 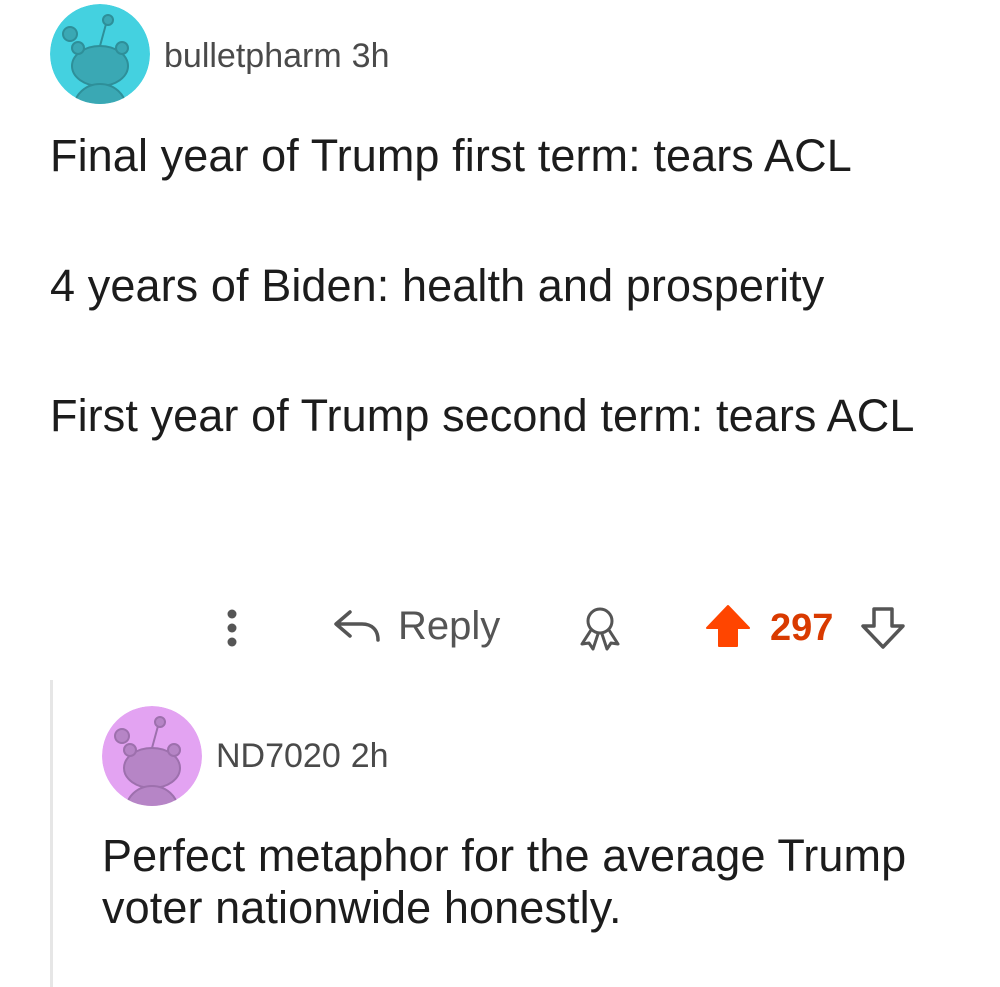 I want to click on reply-button: Reply, so click(x=416, y=626).